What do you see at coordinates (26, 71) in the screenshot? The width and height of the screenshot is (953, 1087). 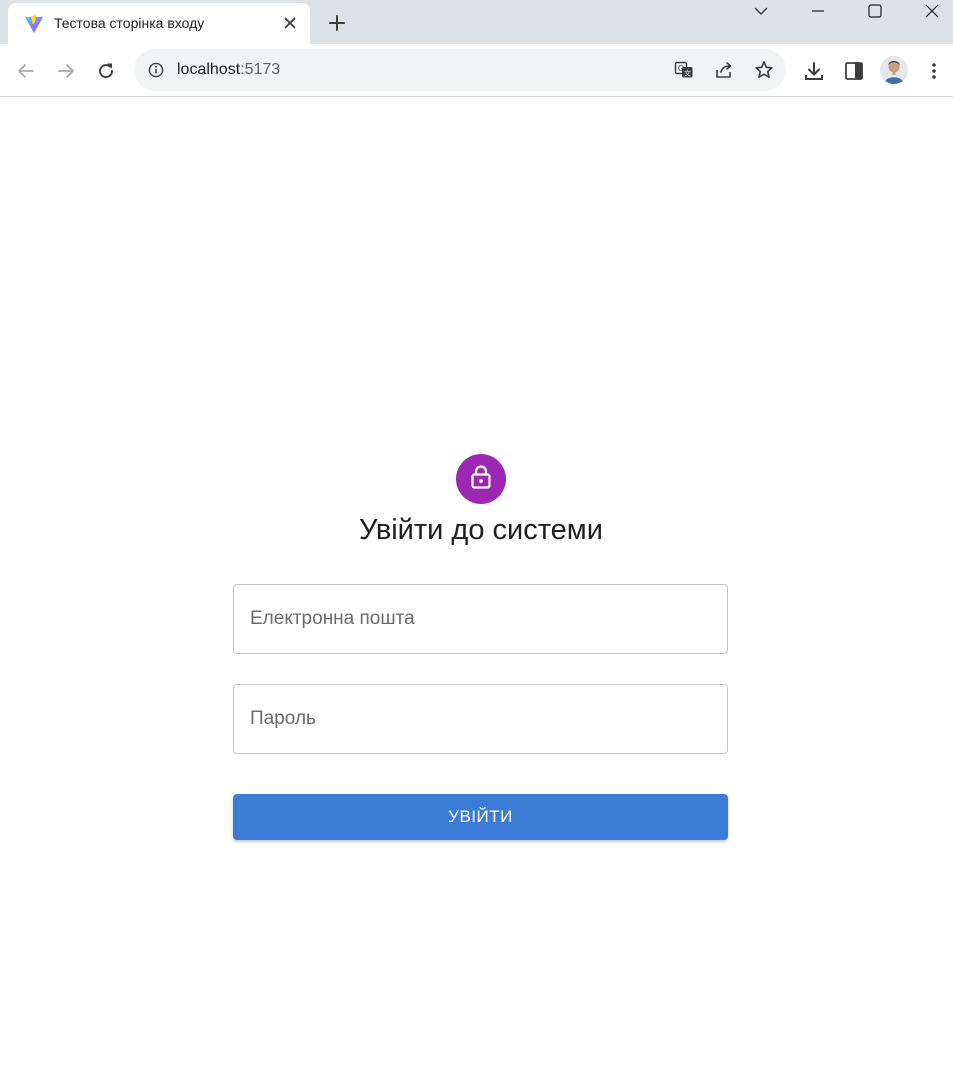 I see `back-icon` at bounding box center [26, 71].